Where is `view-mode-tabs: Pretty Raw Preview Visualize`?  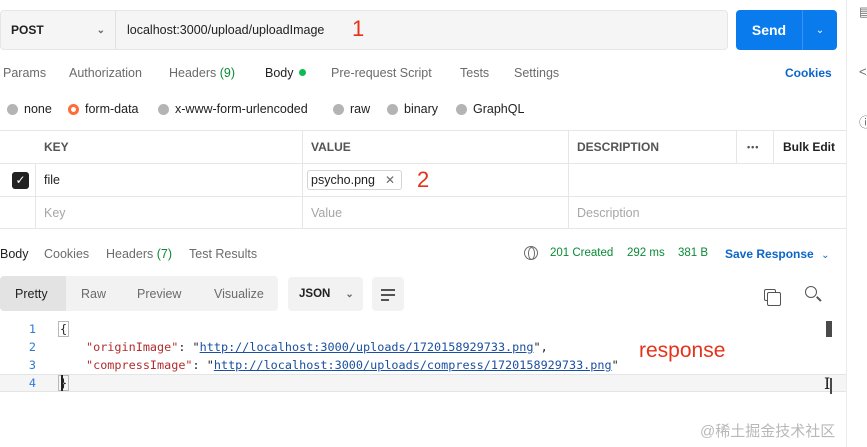
view-mode-tabs: Pretty Raw Preview Visualize is located at coordinates (139, 293).